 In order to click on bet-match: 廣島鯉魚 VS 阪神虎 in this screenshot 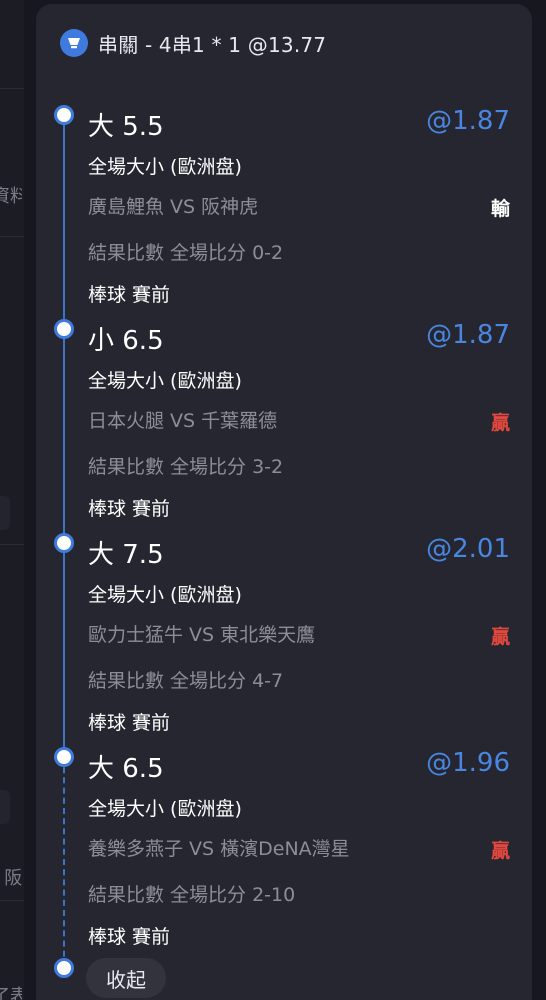, I will do `click(173, 207)`.